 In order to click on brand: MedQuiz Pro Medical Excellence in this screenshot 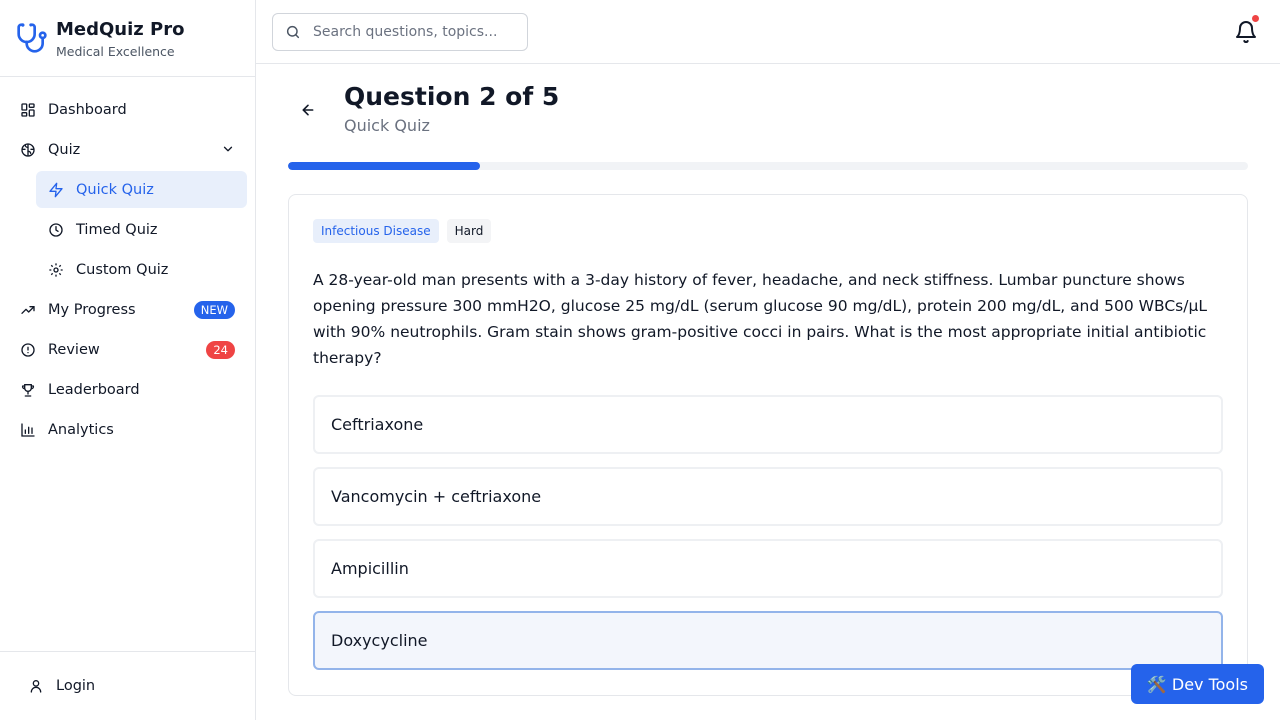, I will do `click(127, 38)`.